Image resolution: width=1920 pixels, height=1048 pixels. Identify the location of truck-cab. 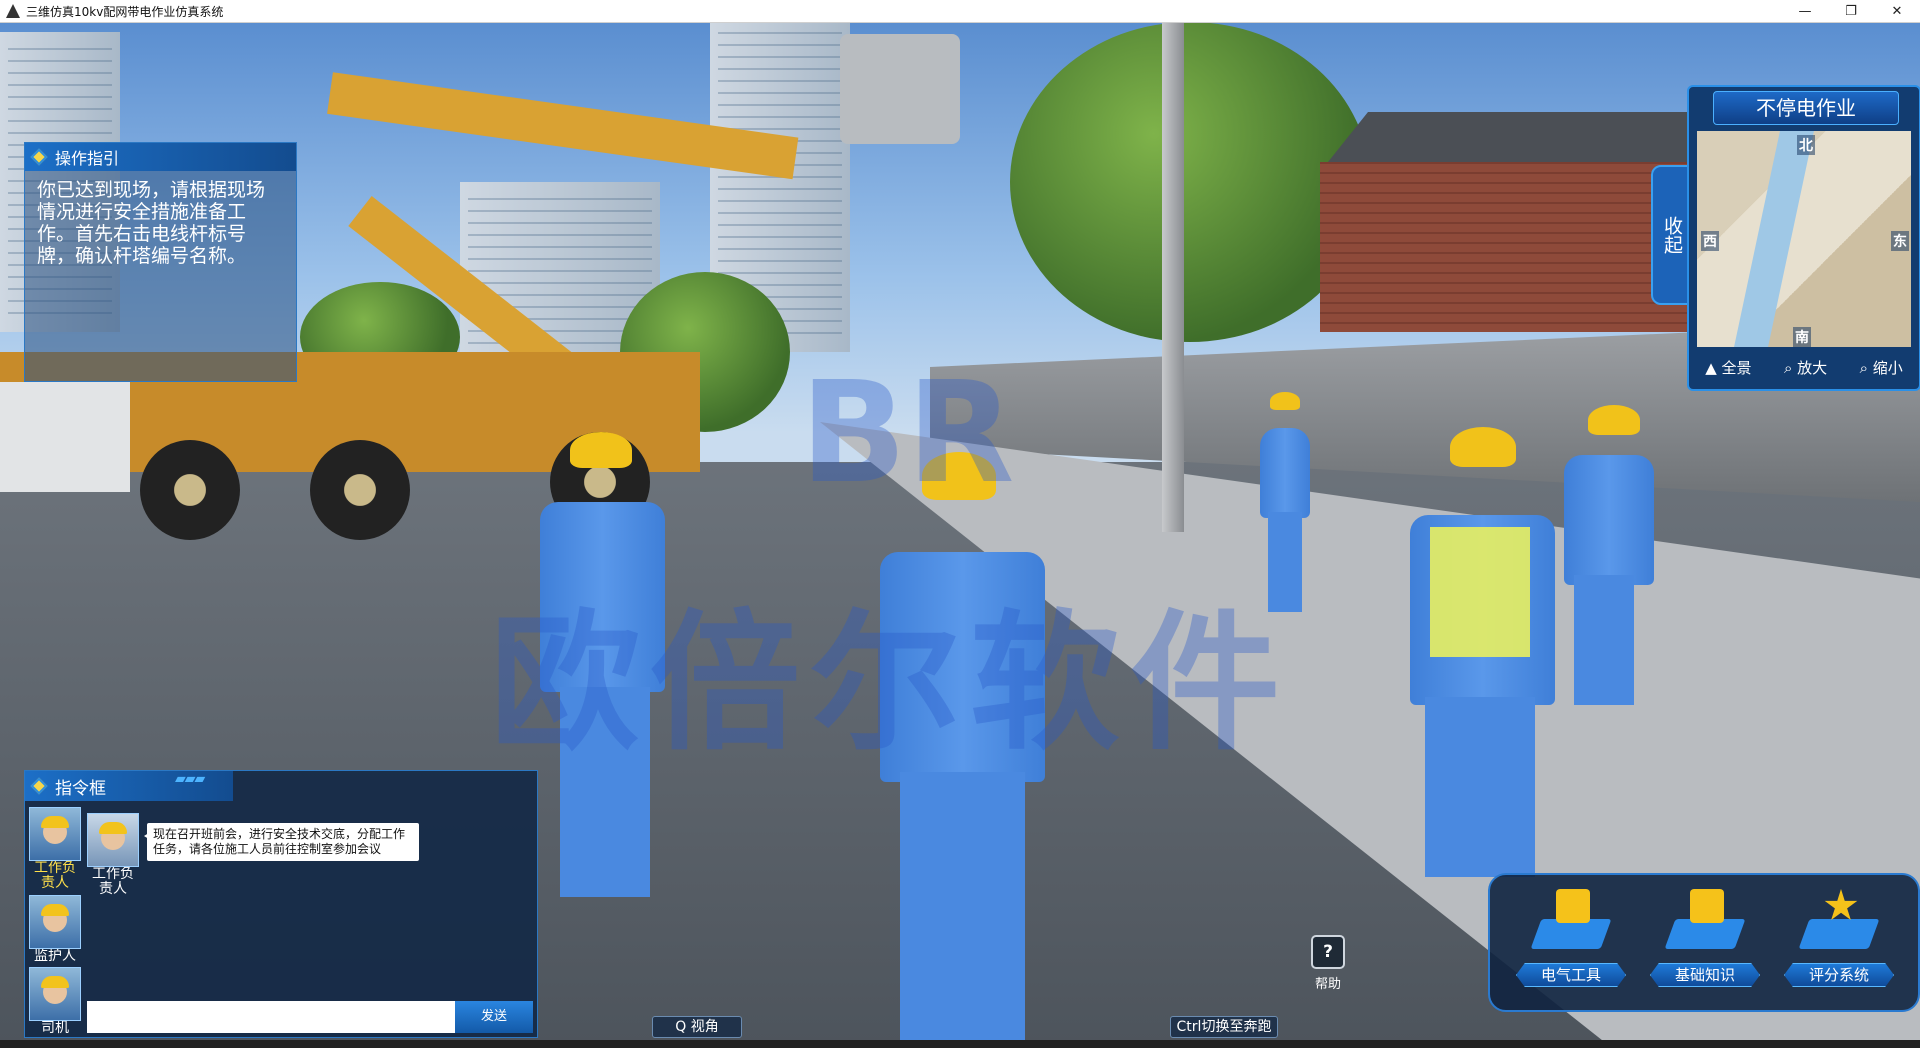
(65, 437).